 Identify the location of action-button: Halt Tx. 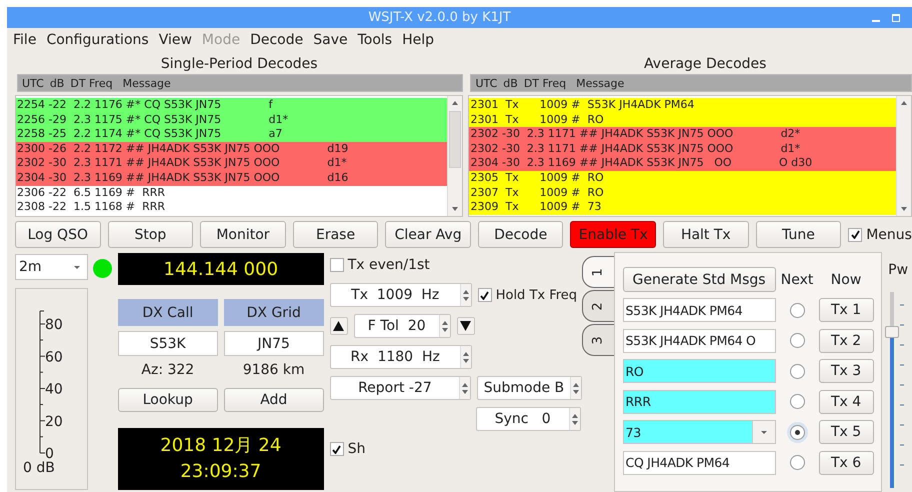
(706, 234).